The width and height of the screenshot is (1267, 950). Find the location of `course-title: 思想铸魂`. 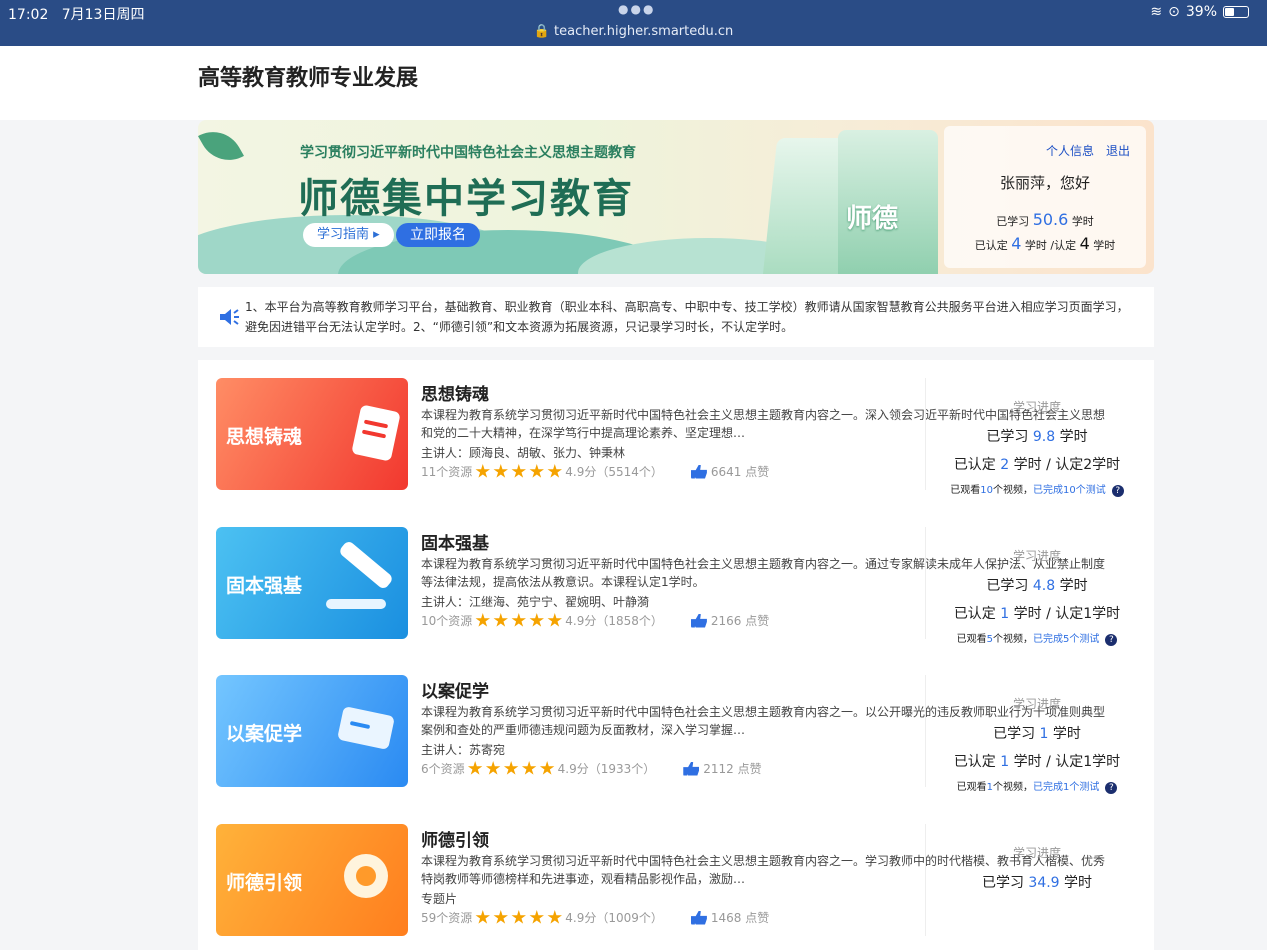

course-title: 思想铸魂 is located at coordinates (455, 392).